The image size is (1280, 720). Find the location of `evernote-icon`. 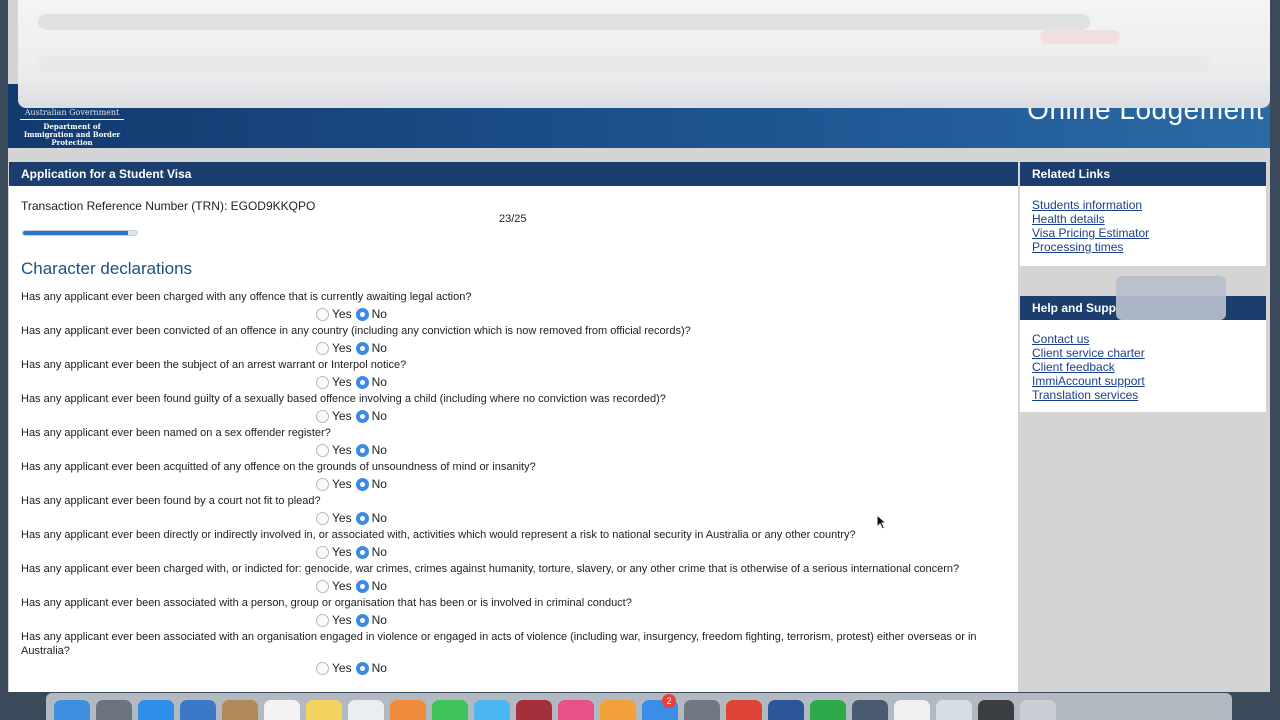

evernote-icon is located at coordinates (828, 710).